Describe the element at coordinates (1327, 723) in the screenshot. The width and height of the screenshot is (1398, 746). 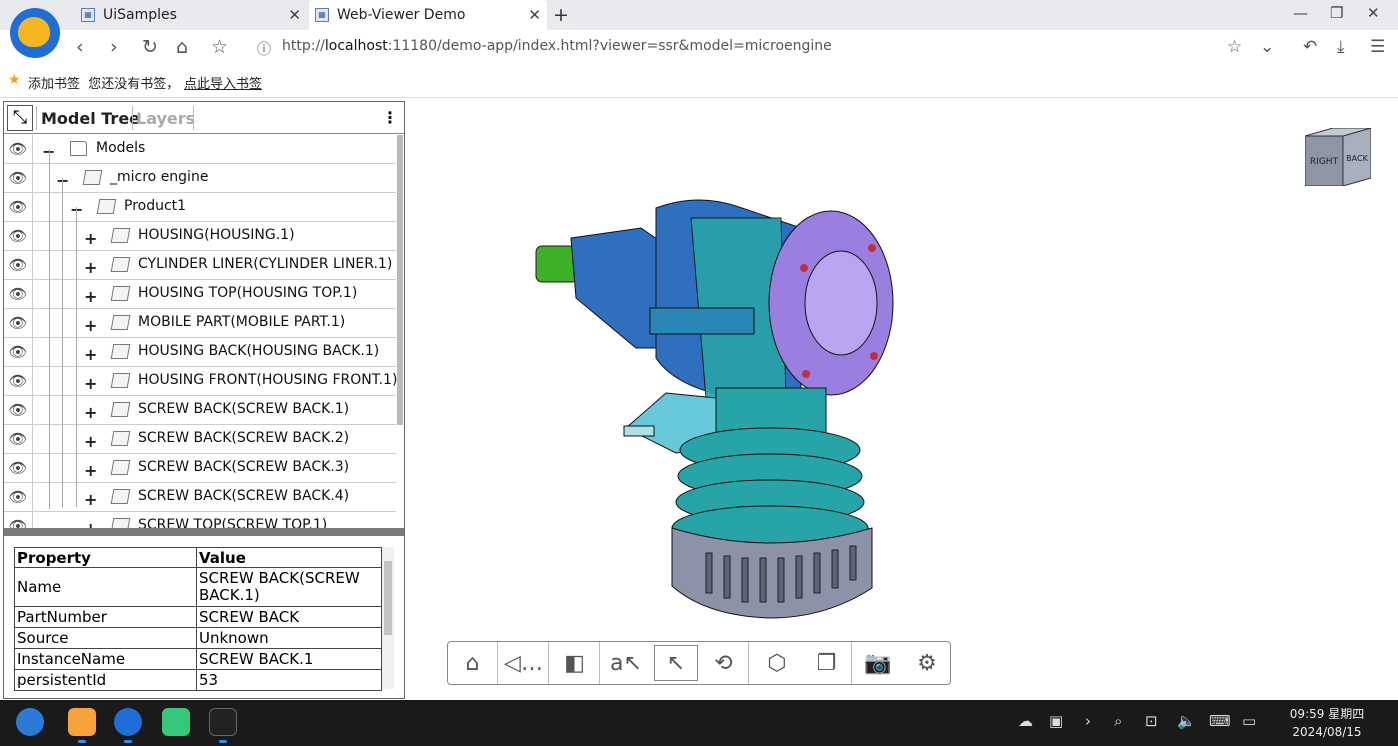
I see `system-clock: 09:59 星期四 2024/08/15` at that location.